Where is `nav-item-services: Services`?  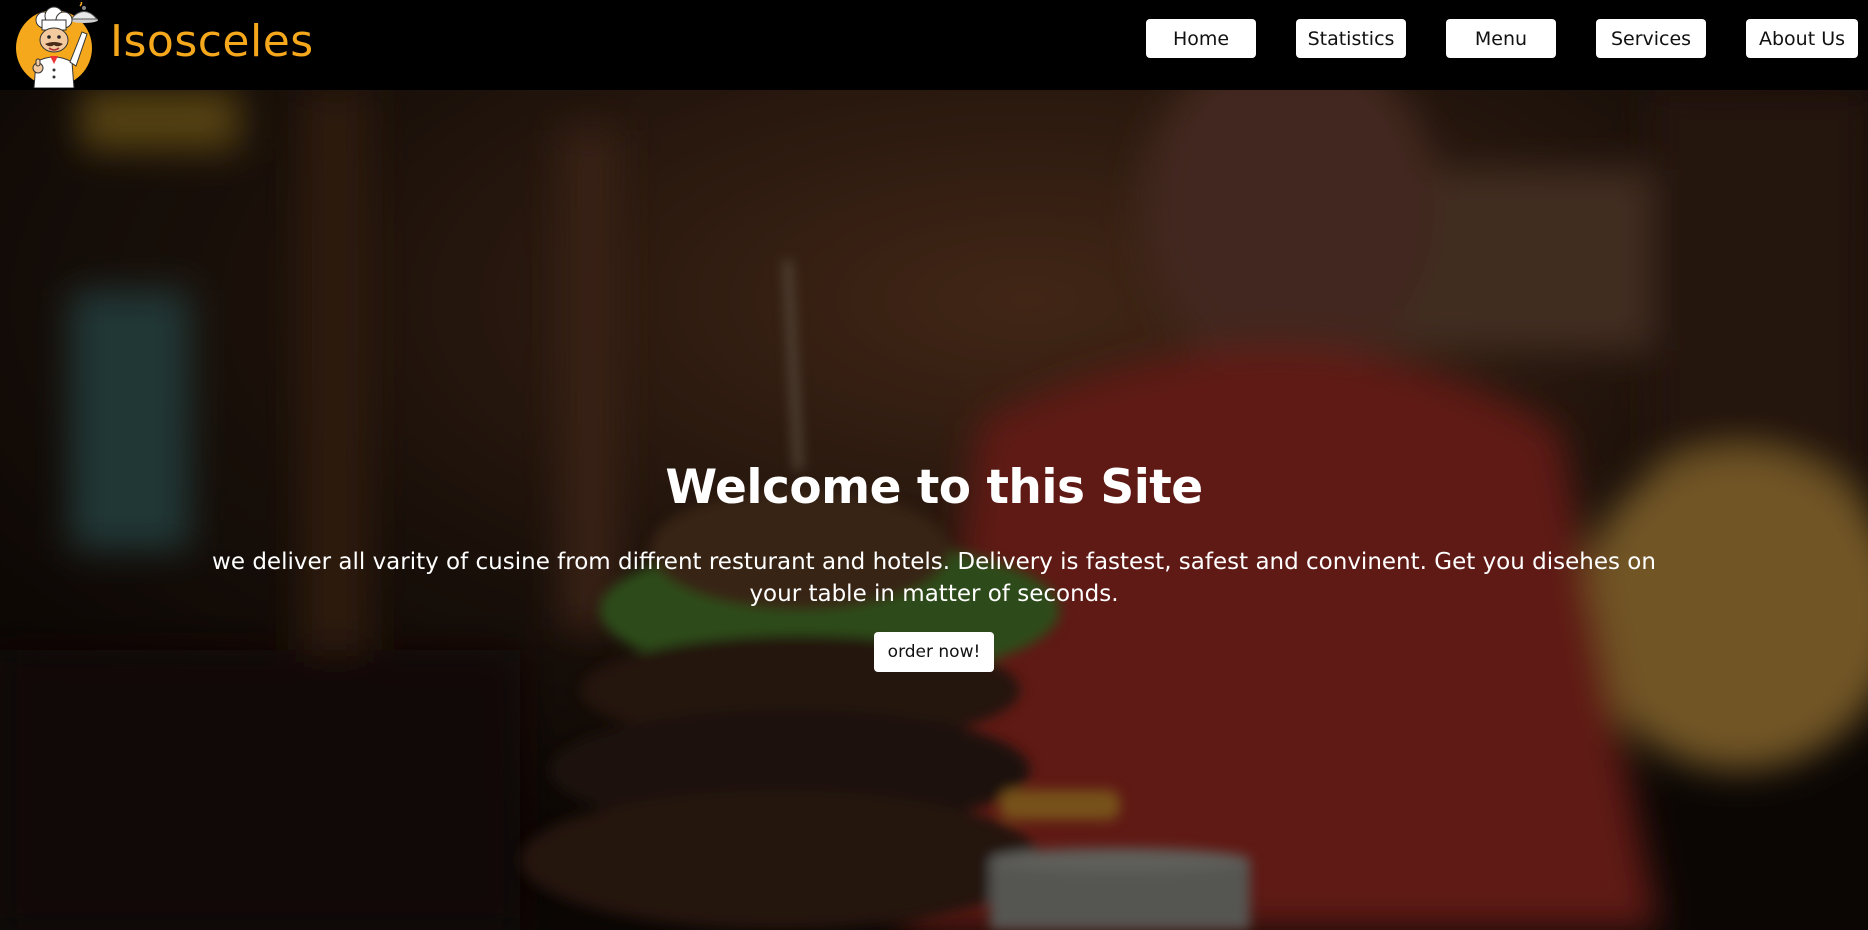
nav-item-services: Services is located at coordinates (1651, 38).